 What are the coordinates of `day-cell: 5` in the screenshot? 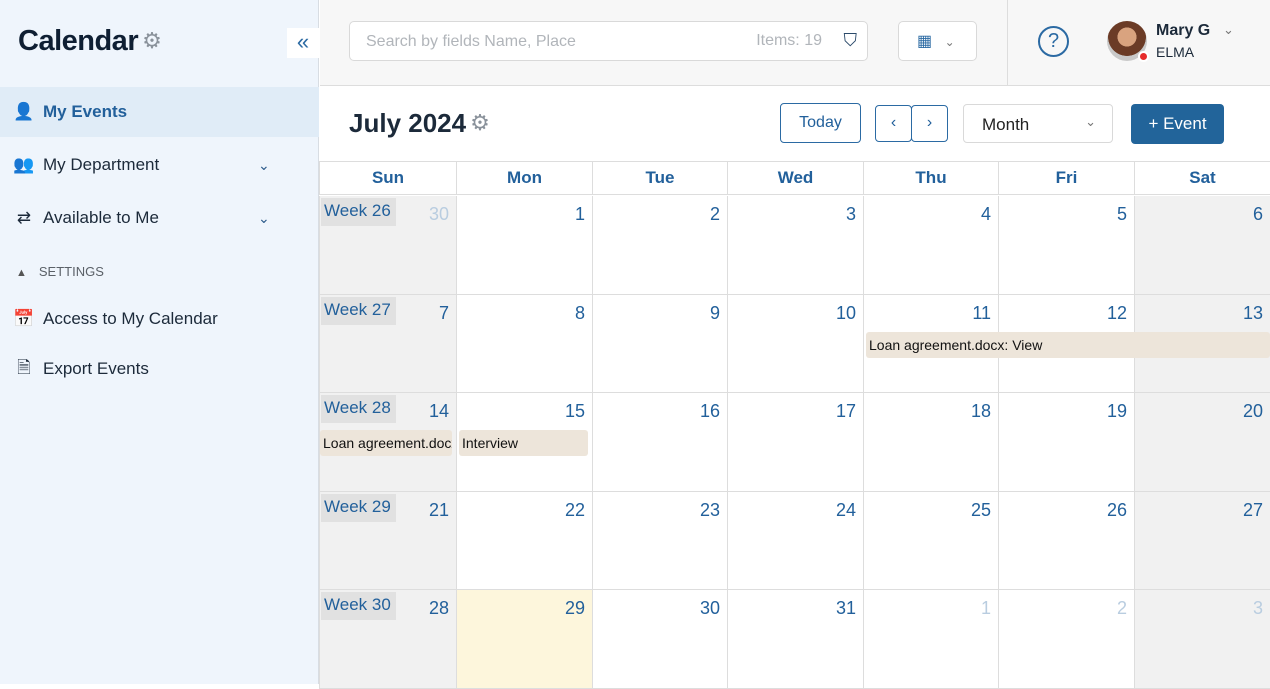 It's located at (1066, 245).